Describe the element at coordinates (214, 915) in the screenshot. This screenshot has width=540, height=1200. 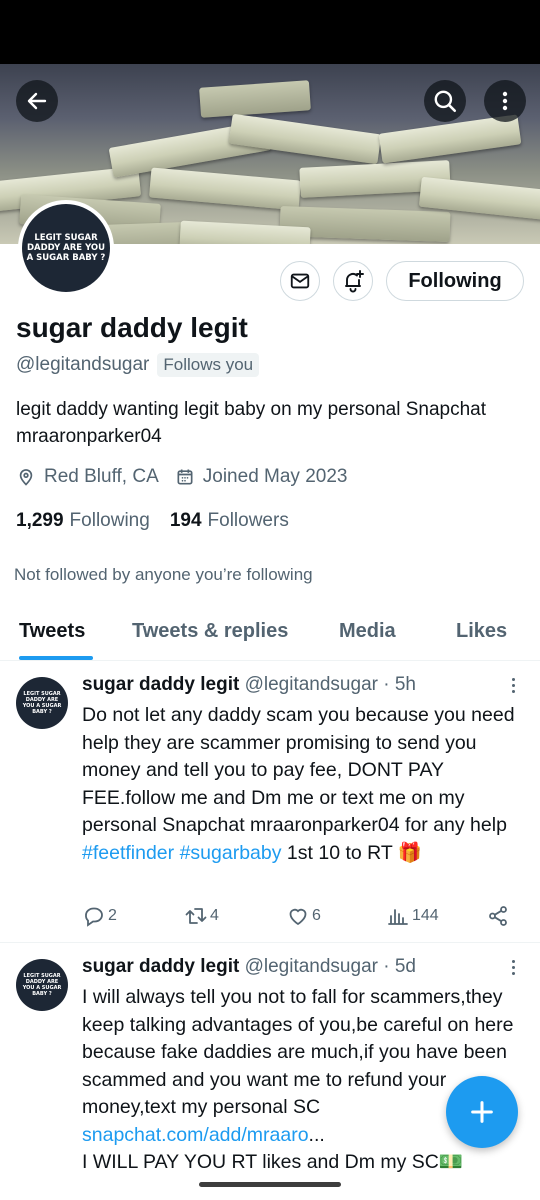
I see `retweet-count: 4` at that location.